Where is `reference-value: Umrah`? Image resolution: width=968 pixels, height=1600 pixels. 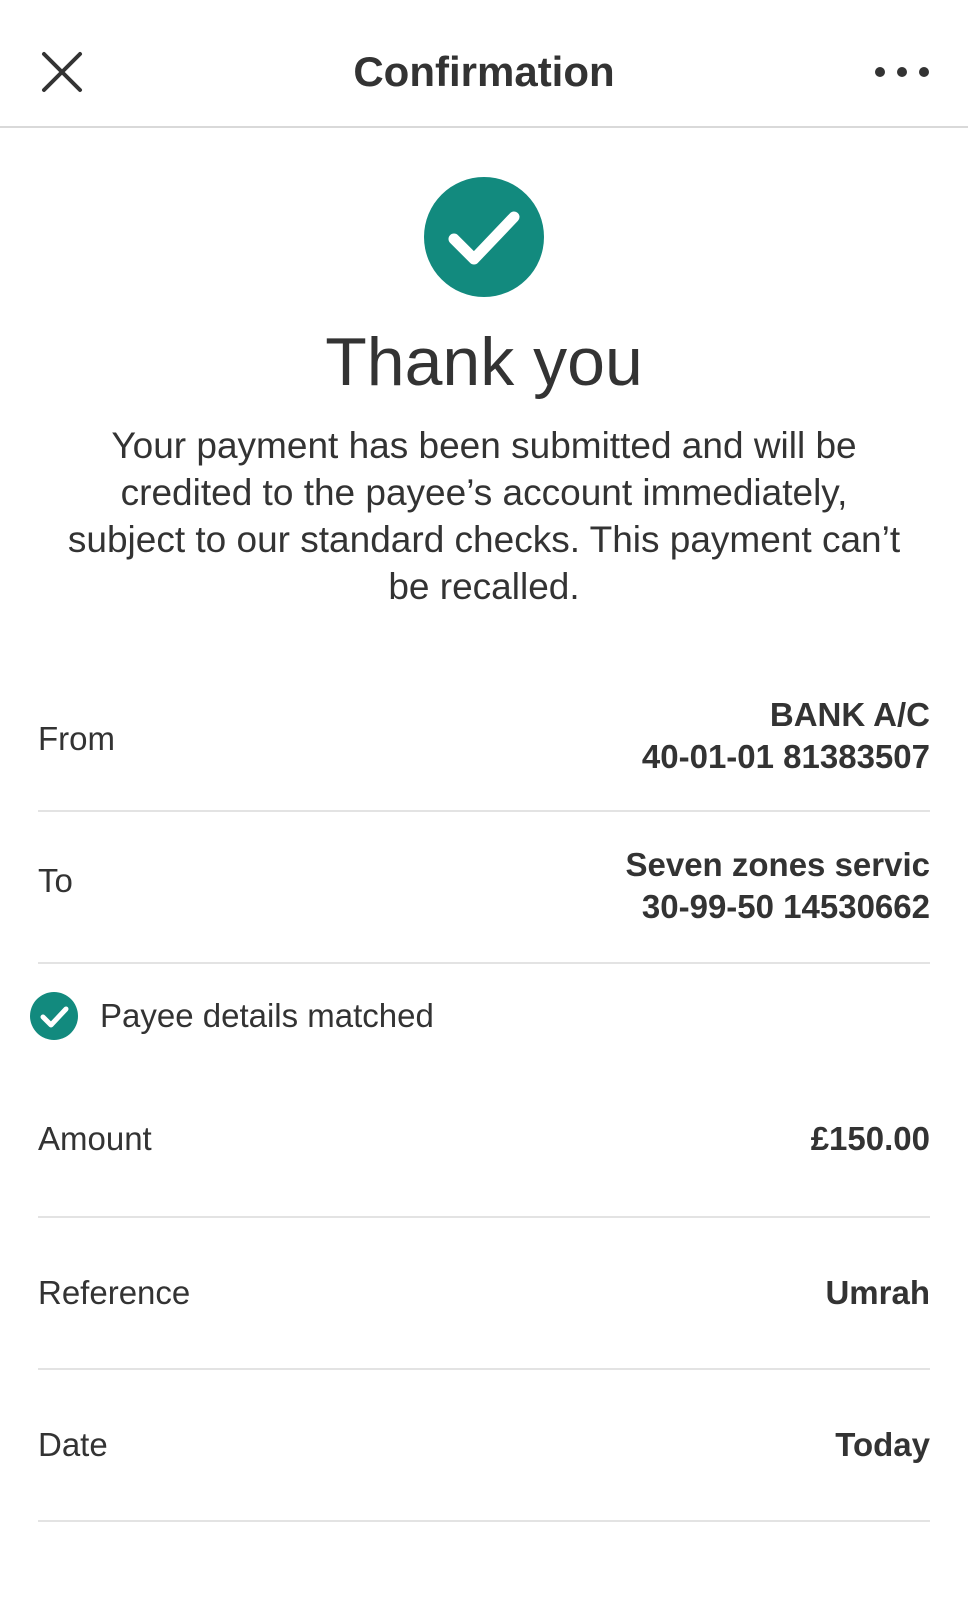
reference-value: Umrah is located at coordinates (877, 1292).